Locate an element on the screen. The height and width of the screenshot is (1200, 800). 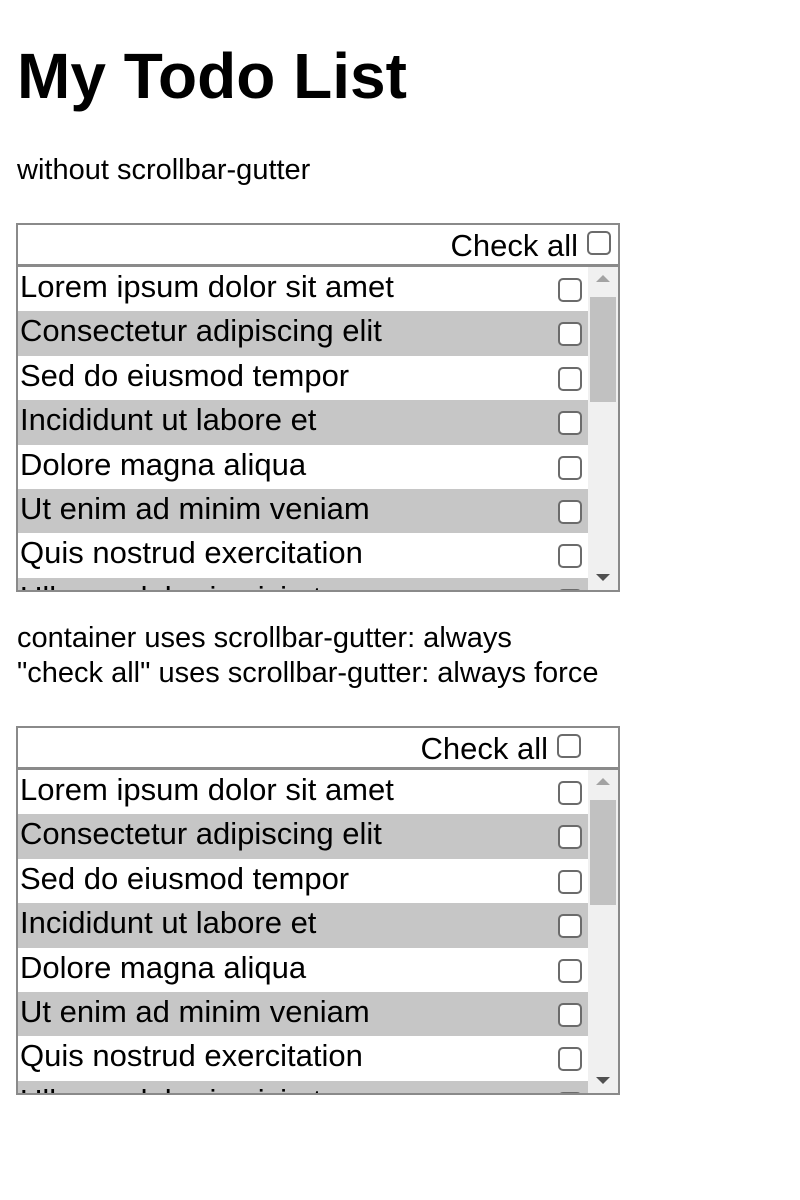
section-2-caption-line-1: container uses scrollbar-gutter: always is located at coordinates (264, 638).